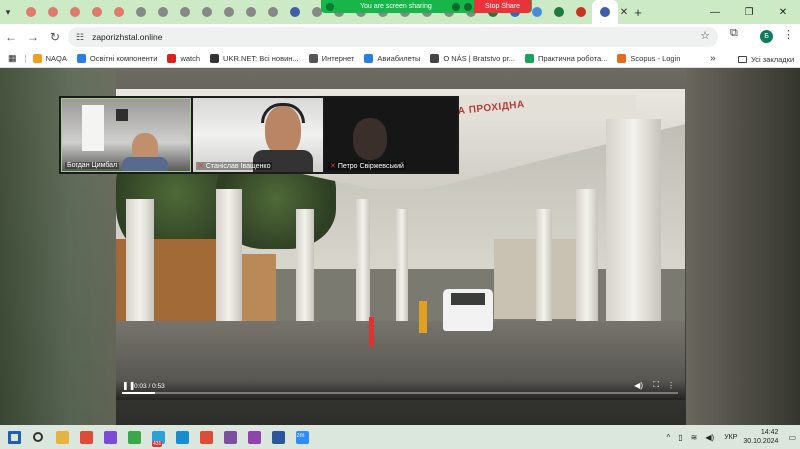 The width and height of the screenshot is (800, 449). I want to click on bookmark-label: Авиабилеты, so click(399, 58).